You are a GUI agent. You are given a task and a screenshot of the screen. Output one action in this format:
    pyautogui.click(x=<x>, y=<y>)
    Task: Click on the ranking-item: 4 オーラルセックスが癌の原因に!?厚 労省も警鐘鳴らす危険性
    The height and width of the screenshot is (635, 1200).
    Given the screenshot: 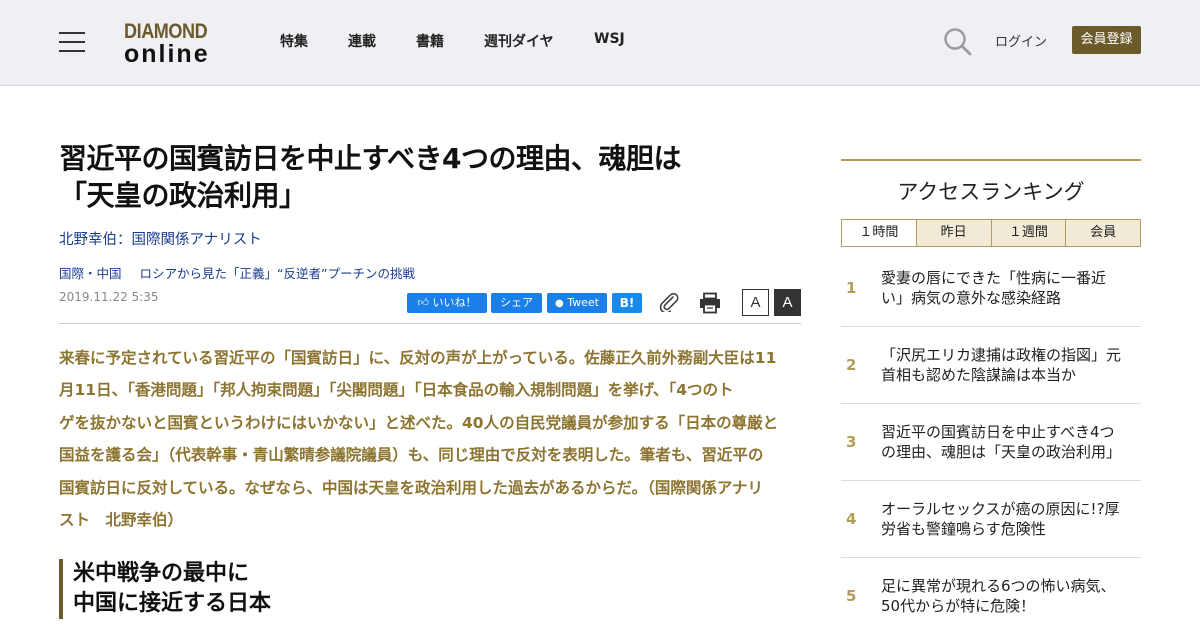 What is the action you would take?
    pyautogui.click(x=991, y=519)
    